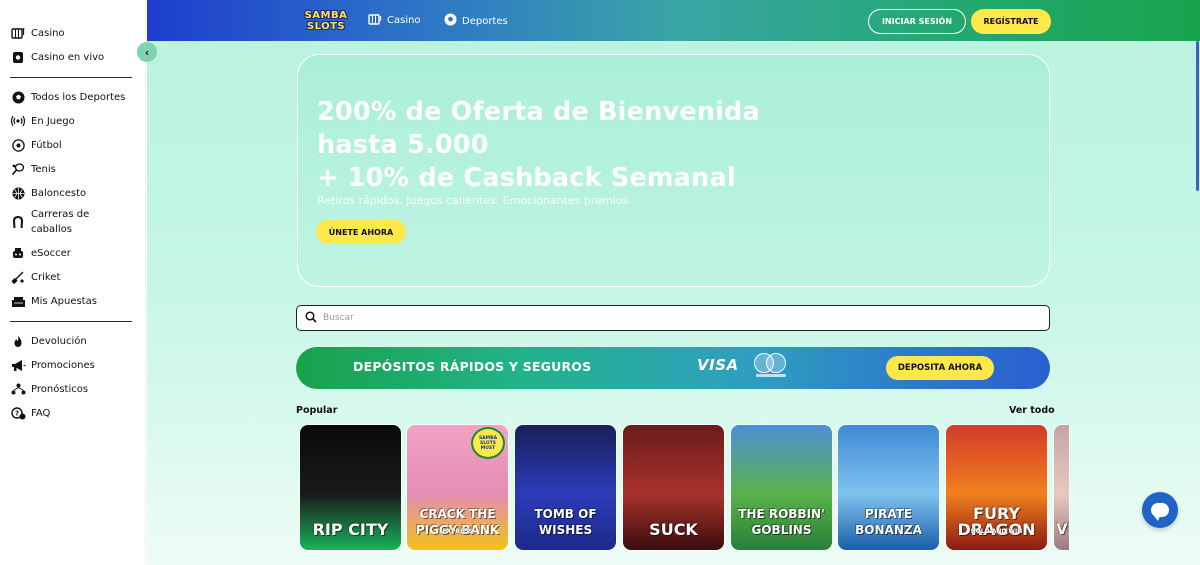 The height and width of the screenshot is (565, 1200). Describe the element at coordinates (361, 232) in the screenshot. I see `join-now-button: ÚNETE AHORA` at that location.